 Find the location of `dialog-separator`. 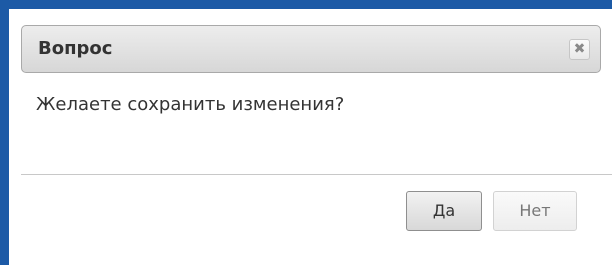

dialog-separator is located at coordinates (316, 174).